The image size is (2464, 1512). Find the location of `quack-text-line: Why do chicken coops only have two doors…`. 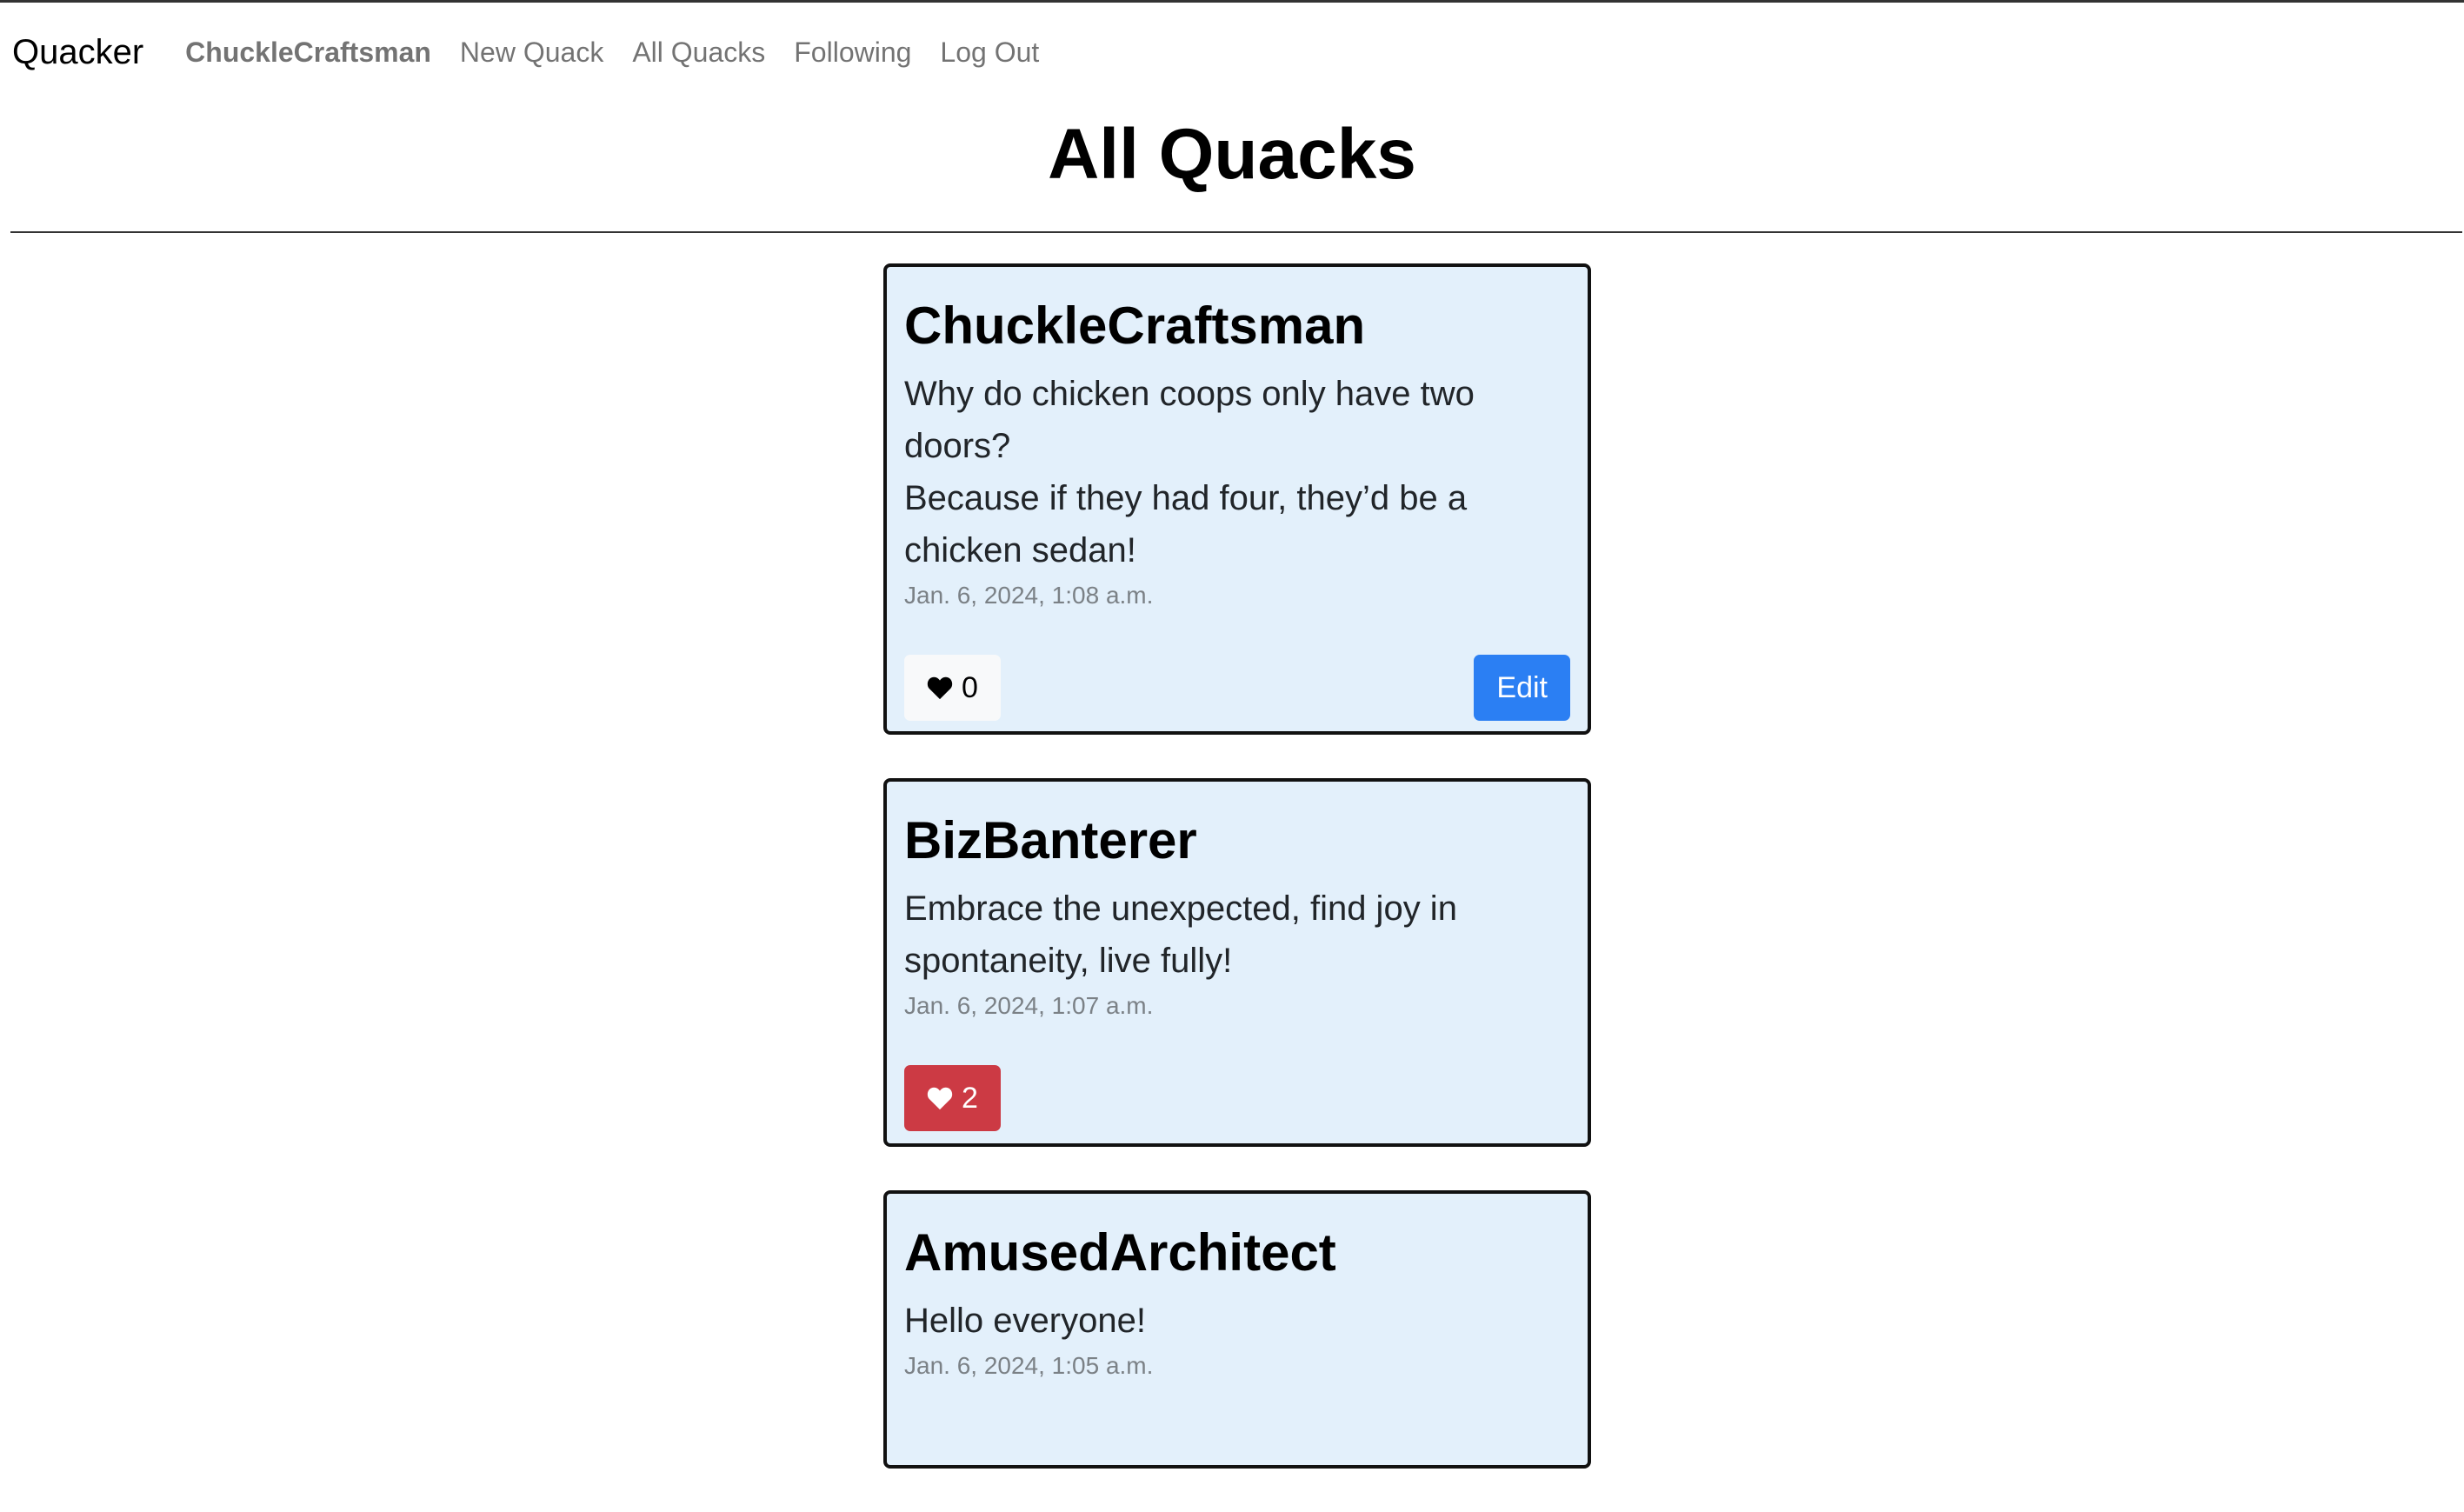

quack-text-line: Why do chicken coops only have two doors… is located at coordinates (1189, 420).